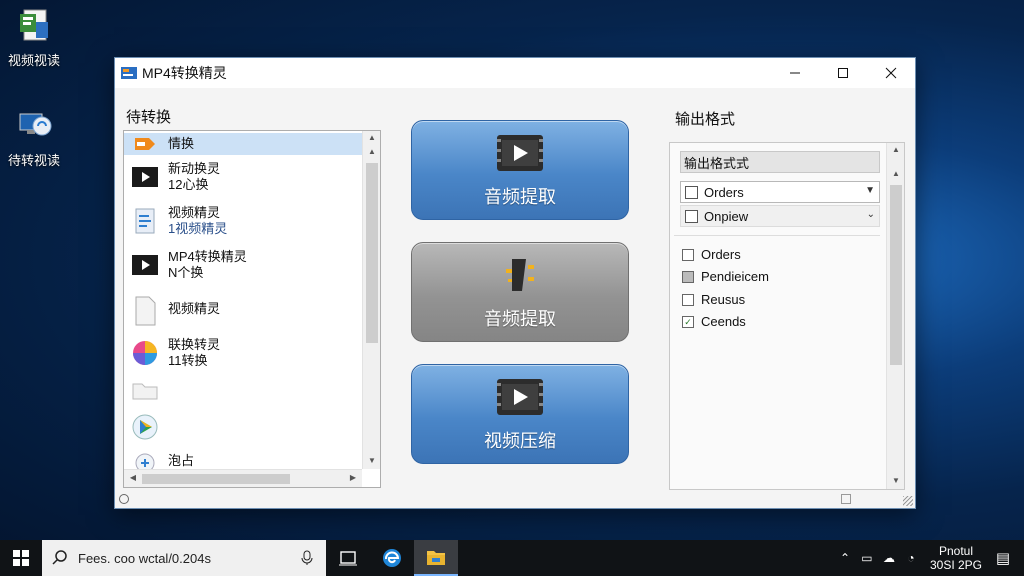 The image size is (1024, 576). Describe the element at coordinates (705, 119) in the screenshot. I see `output-format-label: 输出格式` at that location.